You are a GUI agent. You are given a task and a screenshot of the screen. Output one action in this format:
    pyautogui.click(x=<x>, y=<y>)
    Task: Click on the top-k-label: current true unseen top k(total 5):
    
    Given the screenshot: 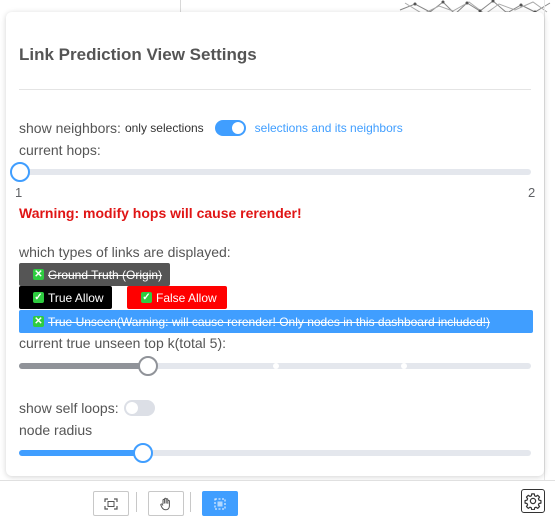 What is the action you would take?
    pyautogui.click(x=122, y=343)
    